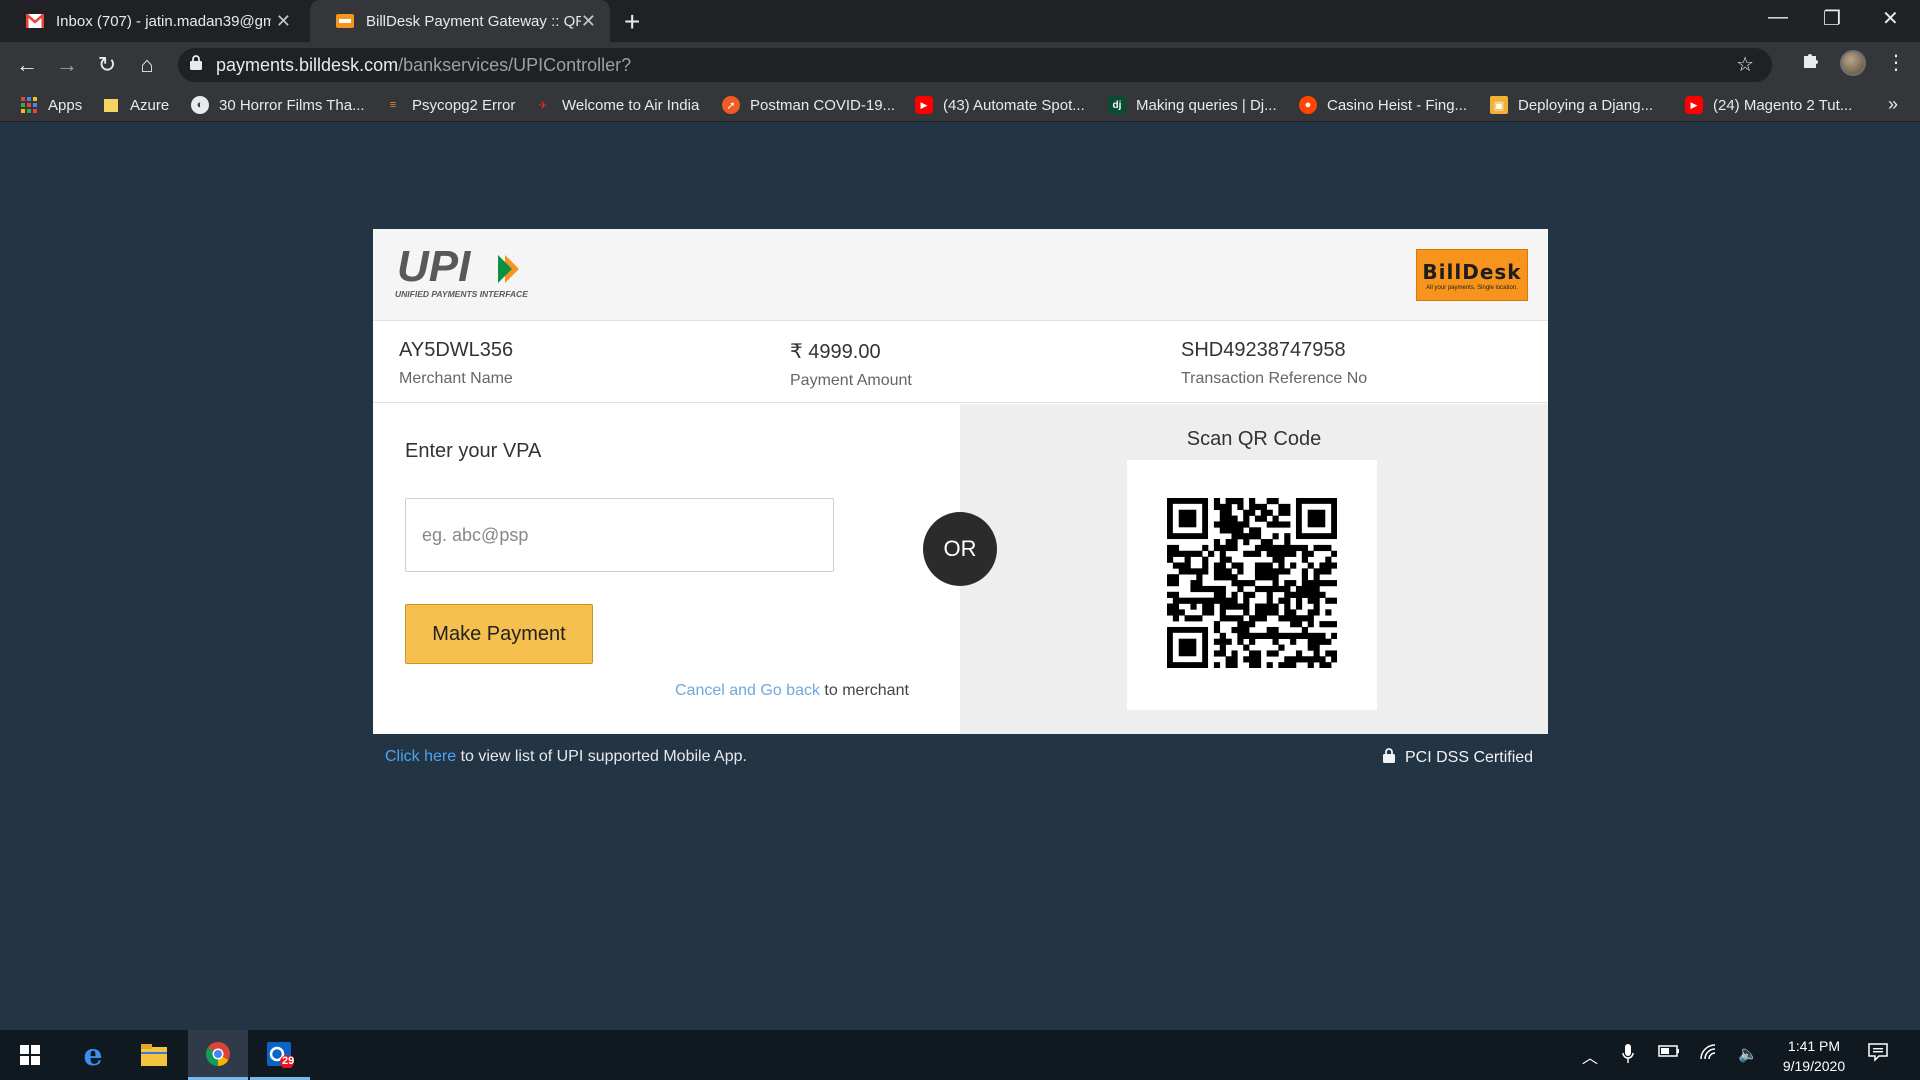  What do you see at coordinates (1628, 1056) in the screenshot?
I see `microphone-icon` at bounding box center [1628, 1056].